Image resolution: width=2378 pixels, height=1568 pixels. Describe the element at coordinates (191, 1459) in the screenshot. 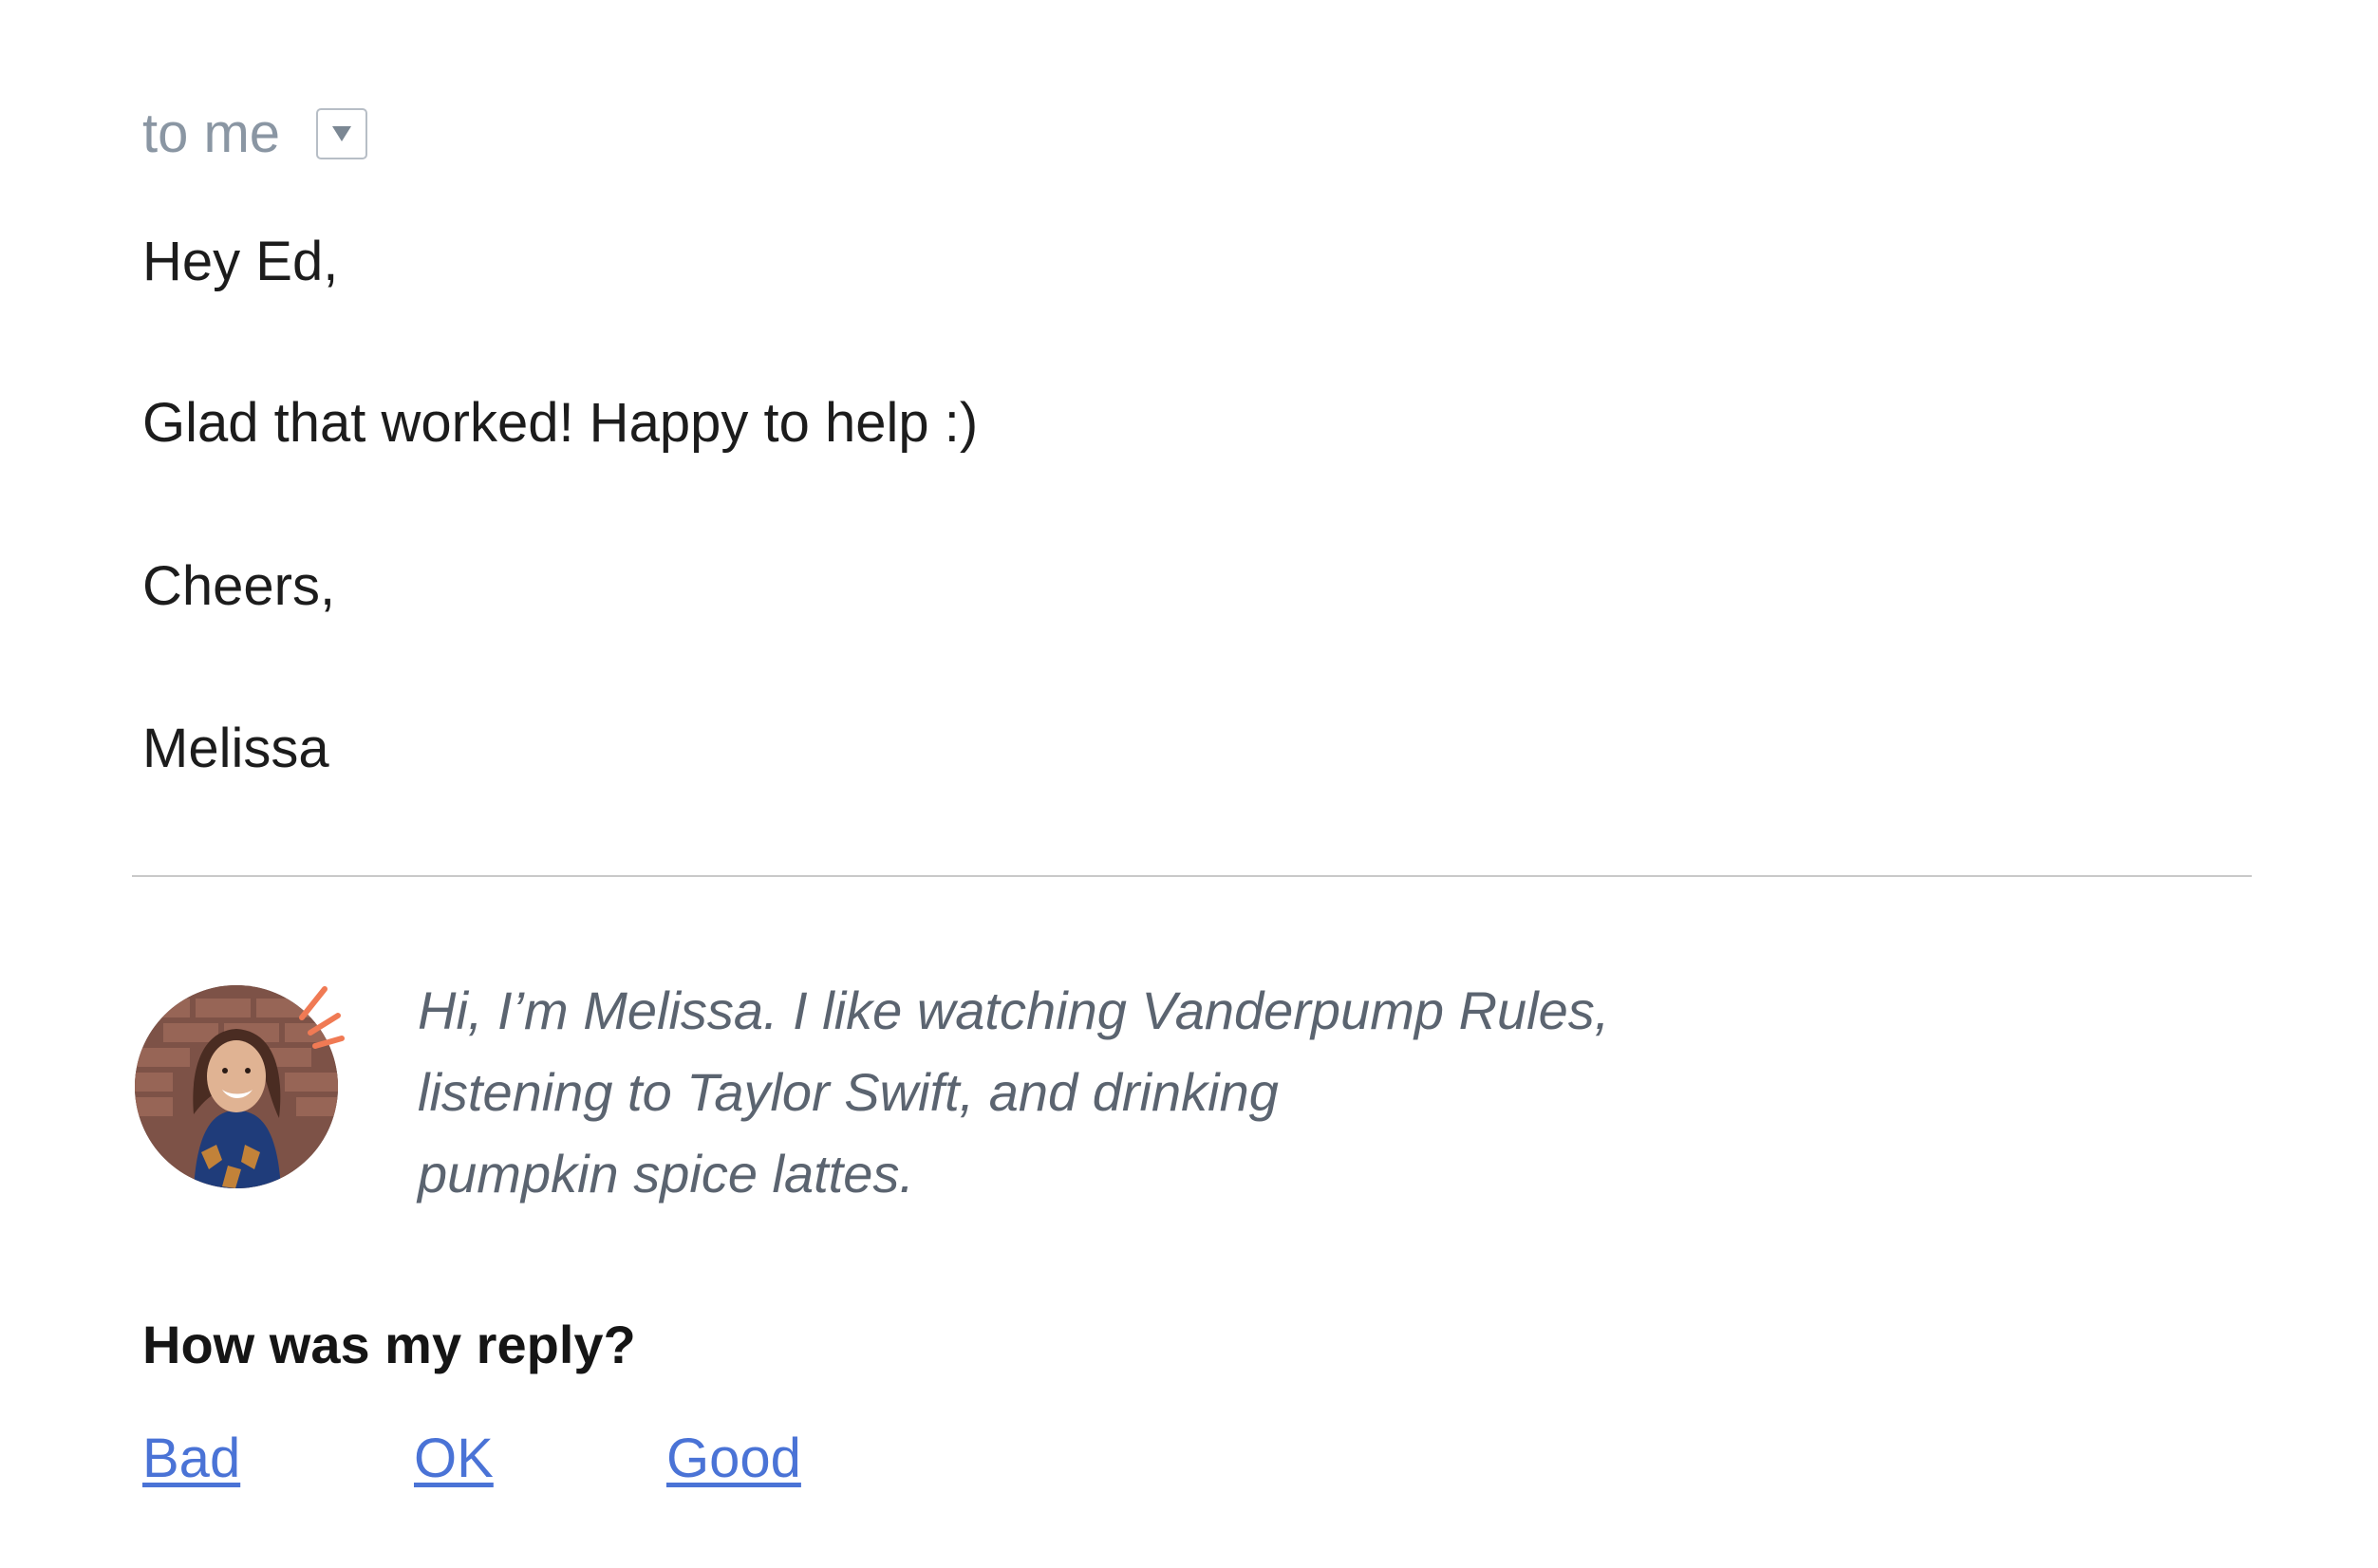

I see `rating-bad-link: Bad` at that location.